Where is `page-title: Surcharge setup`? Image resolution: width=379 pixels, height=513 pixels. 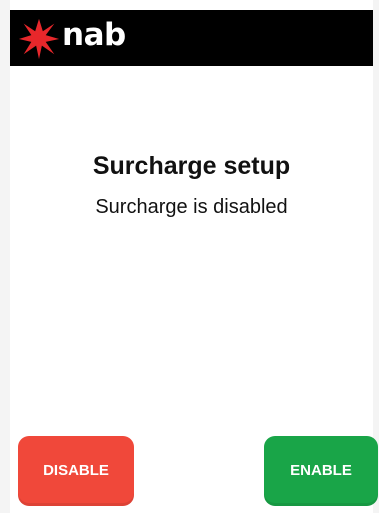 page-title: Surcharge setup is located at coordinates (191, 166).